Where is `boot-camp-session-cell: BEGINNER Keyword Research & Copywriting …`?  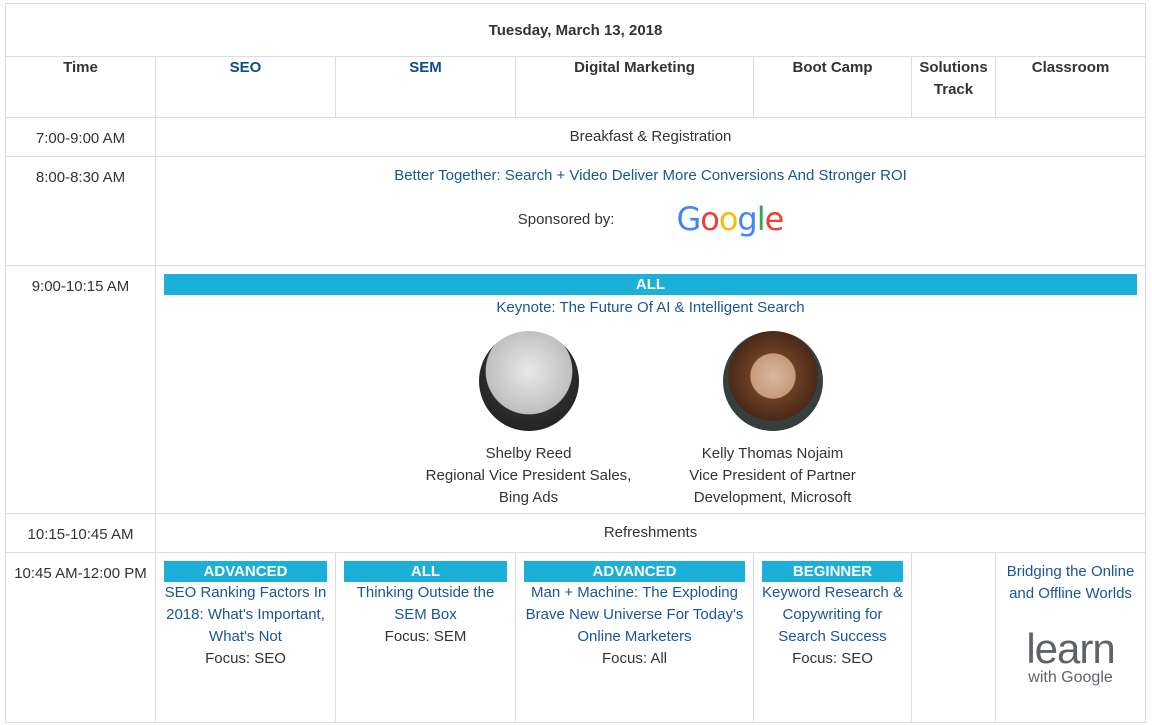 boot-camp-session-cell: BEGINNER Keyword Research & Copywriting … is located at coordinates (832, 637).